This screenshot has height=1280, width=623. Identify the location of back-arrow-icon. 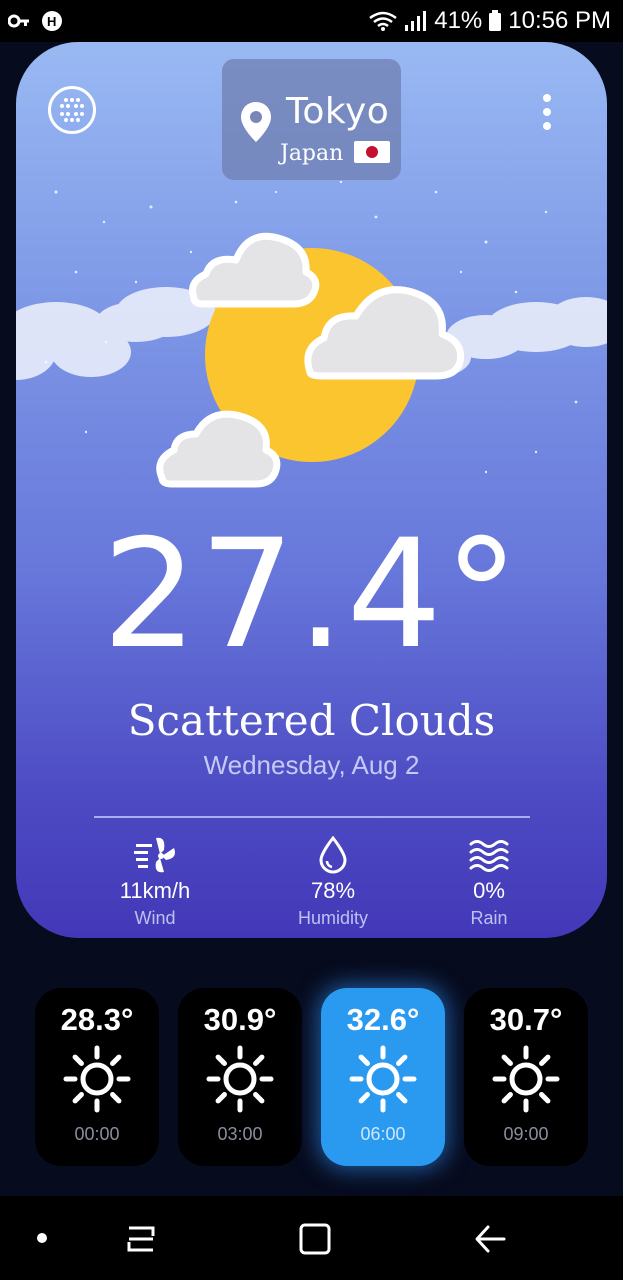
(490, 1239).